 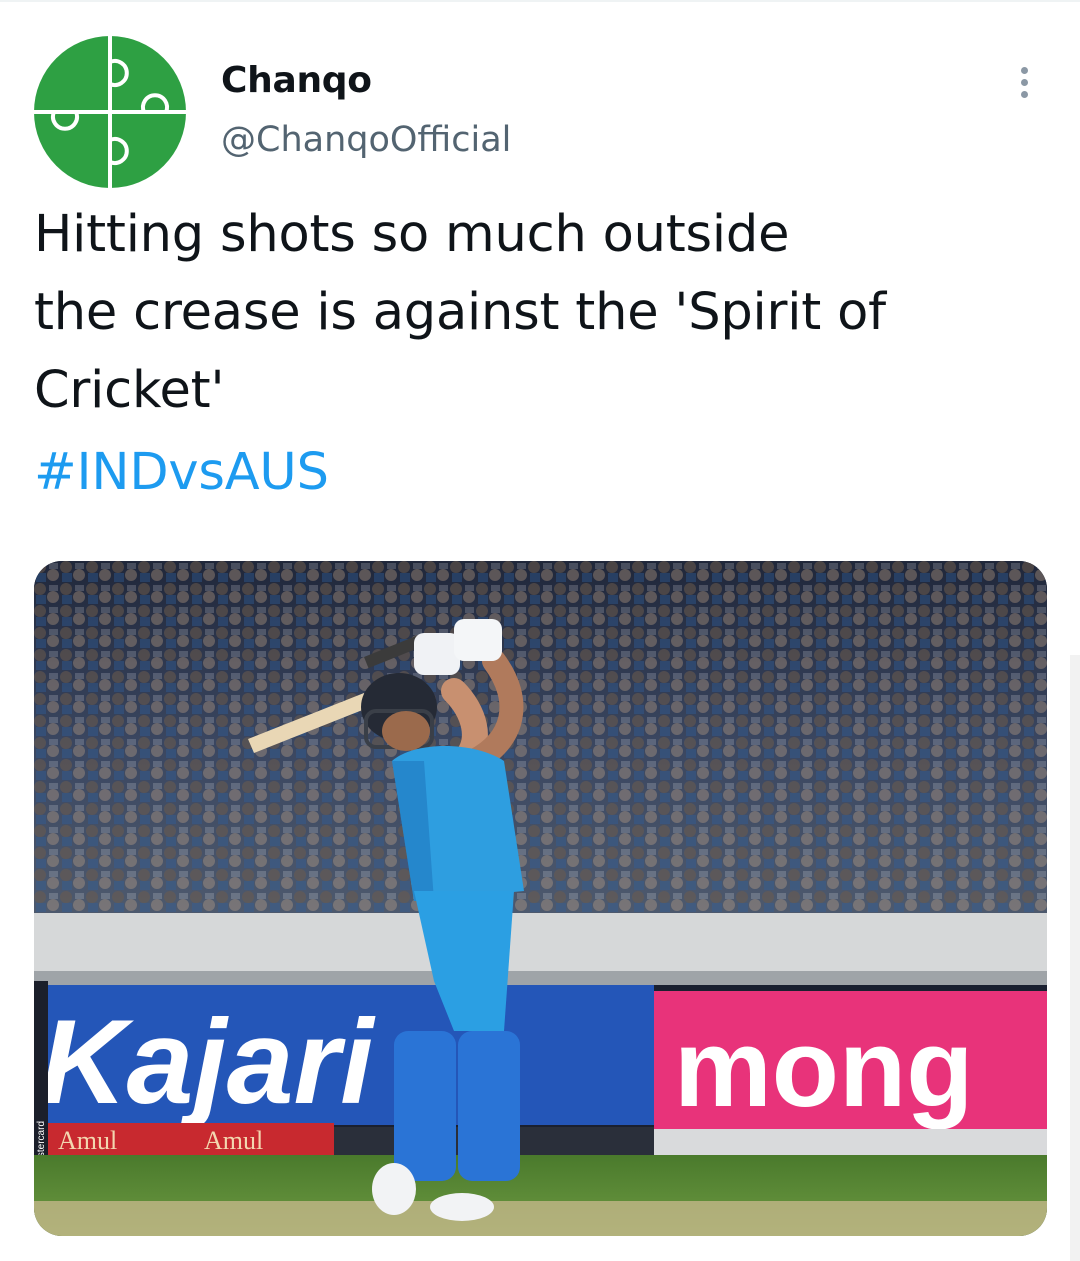 What do you see at coordinates (823, 1068) in the screenshot?
I see `mong-board-text: mong` at bounding box center [823, 1068].